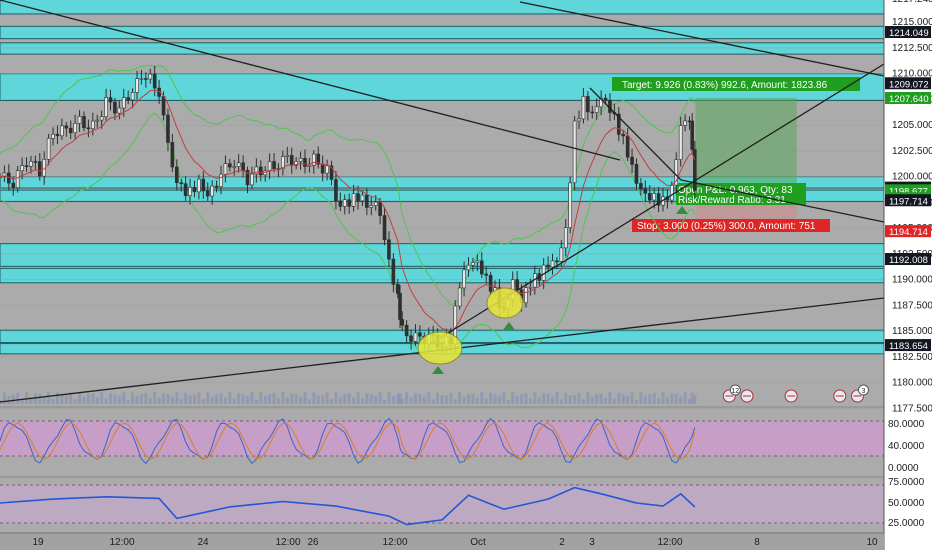 The height and width of the screenshot is (550, 932). I want to click on stochastic-axis-label: 80.0000, so click(906, 424).